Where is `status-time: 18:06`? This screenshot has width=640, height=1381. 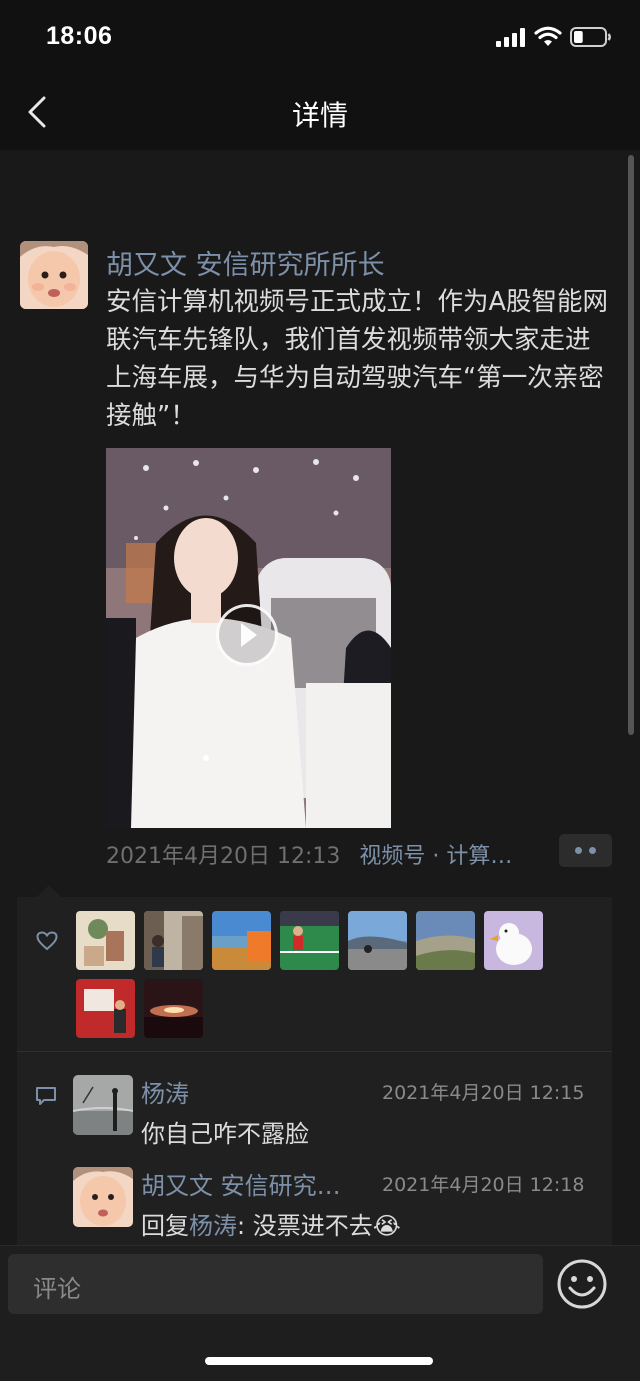 status-time: 18:06 is located at coordinates (79, 36).